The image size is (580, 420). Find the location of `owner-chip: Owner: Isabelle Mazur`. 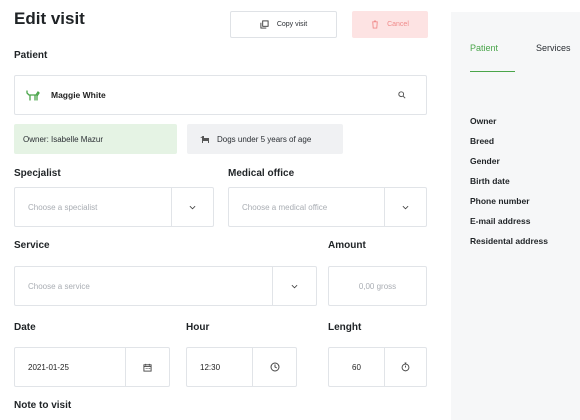

owner-chip: Owner: Isabelle Mazur is located at coordinates (95, 139).